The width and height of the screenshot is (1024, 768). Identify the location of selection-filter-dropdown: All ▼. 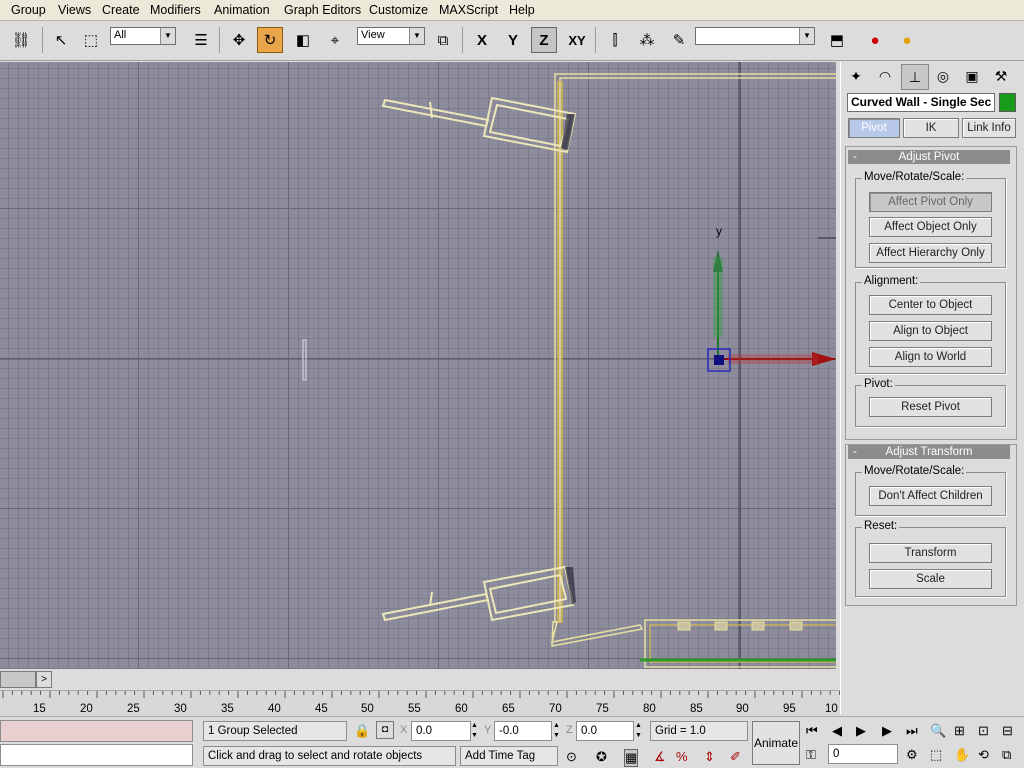
(143, 36).